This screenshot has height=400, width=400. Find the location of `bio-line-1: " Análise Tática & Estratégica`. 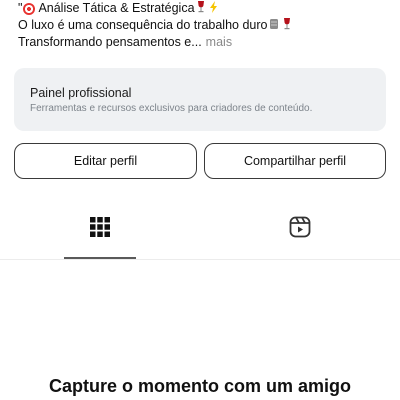

bio-line-1: " Análise Tática & Estratégica is located at coordinates (203, 8).